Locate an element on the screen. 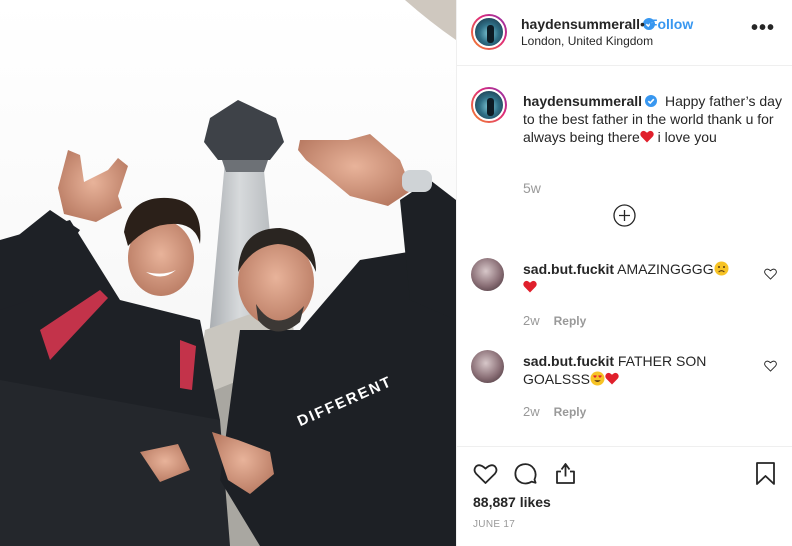 The image size is (792, 546). comment-text-block: sad.but.fuckit AMAZINGGGG is located at coordinates (637, 278).